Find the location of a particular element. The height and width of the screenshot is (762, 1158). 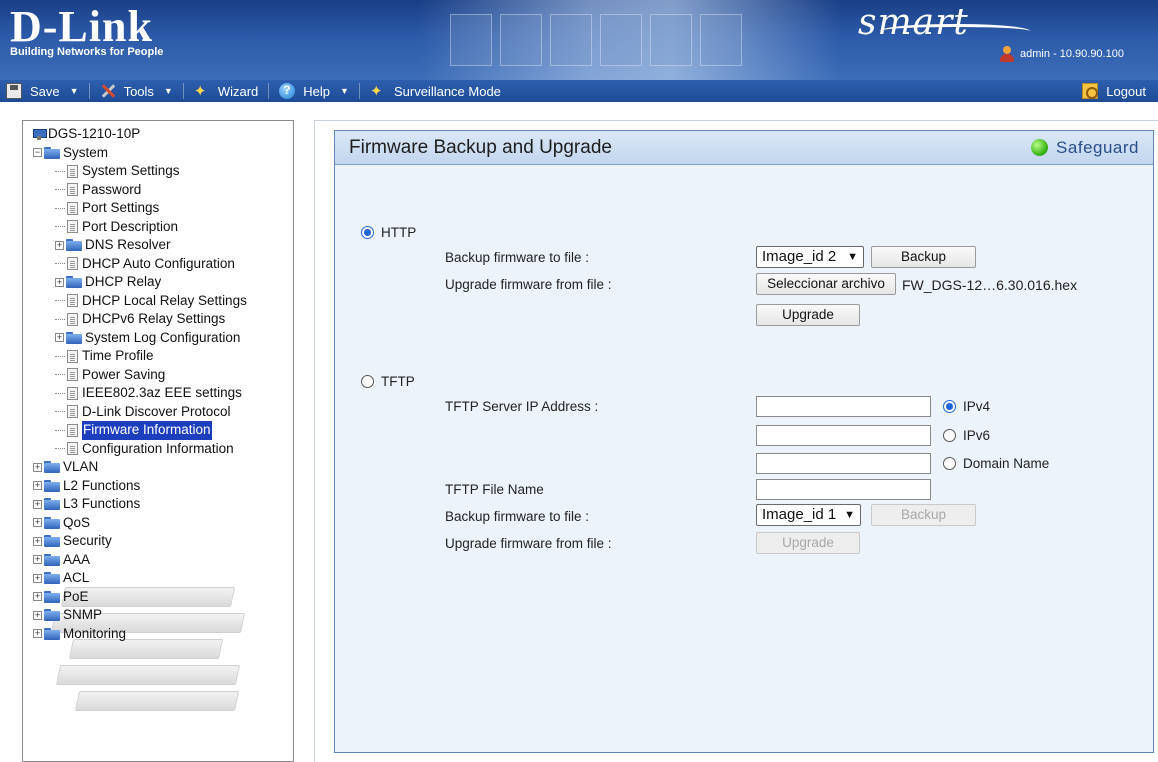

tree-item-dhcp-auto-configuration: DHCP Auto Configuration is located at coordinates (140, 264).